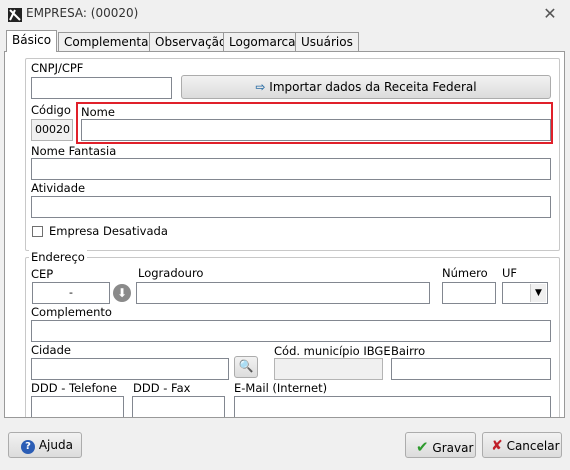  What do you see at coordinates (74, 388) in the screenshot?
I see `ddd-telefone-label: DDD - Telefone` at bounding box center [74, 388].